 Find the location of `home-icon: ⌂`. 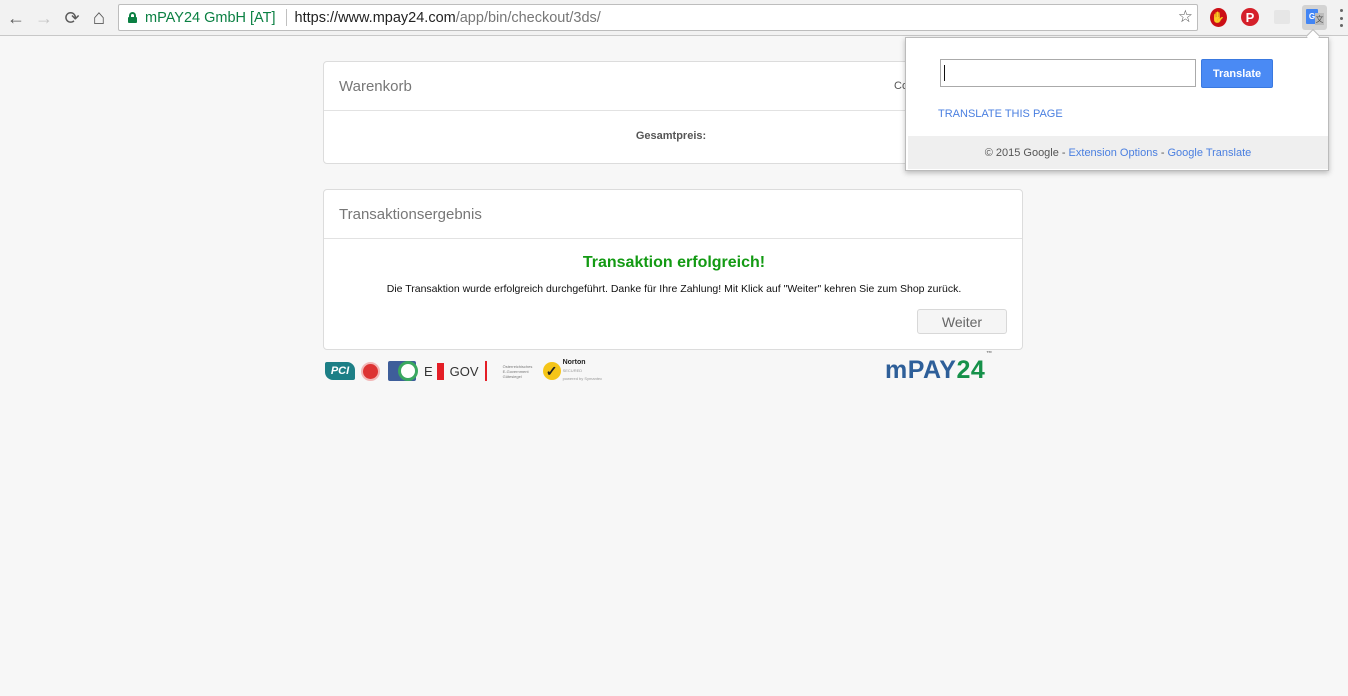

home-icon: ⌂ is located at coordinates (99, 17).